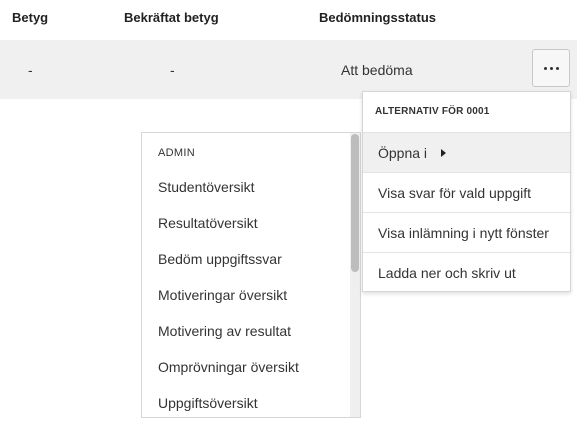  Describe the element at coordinates (466, 272) in the screenshot. I see `option-ladda-ner: Ladda ner och skriv ut` at that location.